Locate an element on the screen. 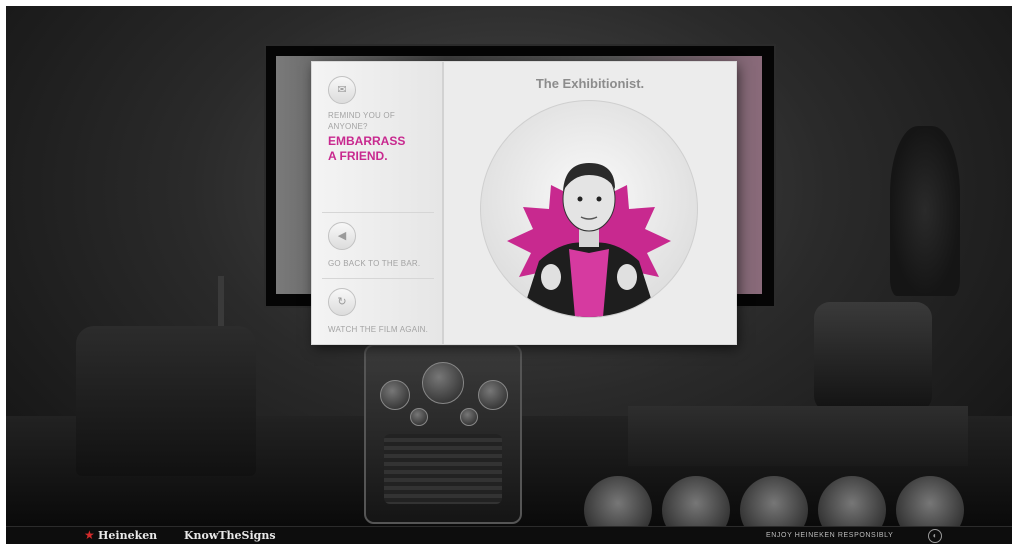 The width and height of the screenshot is (1018, 550). console-knob-small-right is located at coordinates (469, 417).